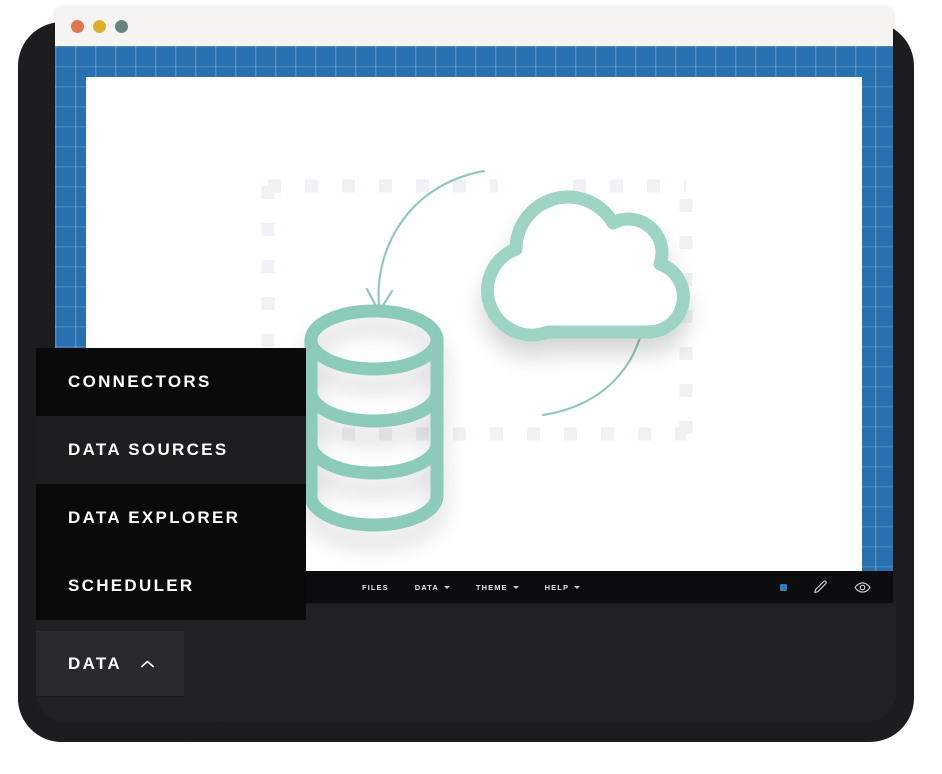 The image size is (942, 774). I want to click on menu-item-scheduler-label: SCHEDULER, so click(131, 585).